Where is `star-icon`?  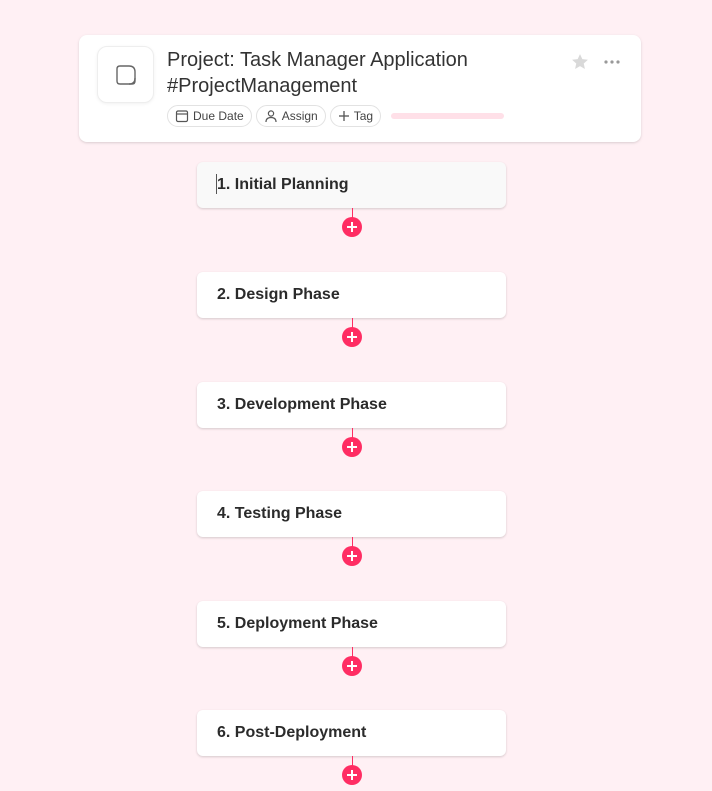
star-icon is located at coordinates (580, 61).